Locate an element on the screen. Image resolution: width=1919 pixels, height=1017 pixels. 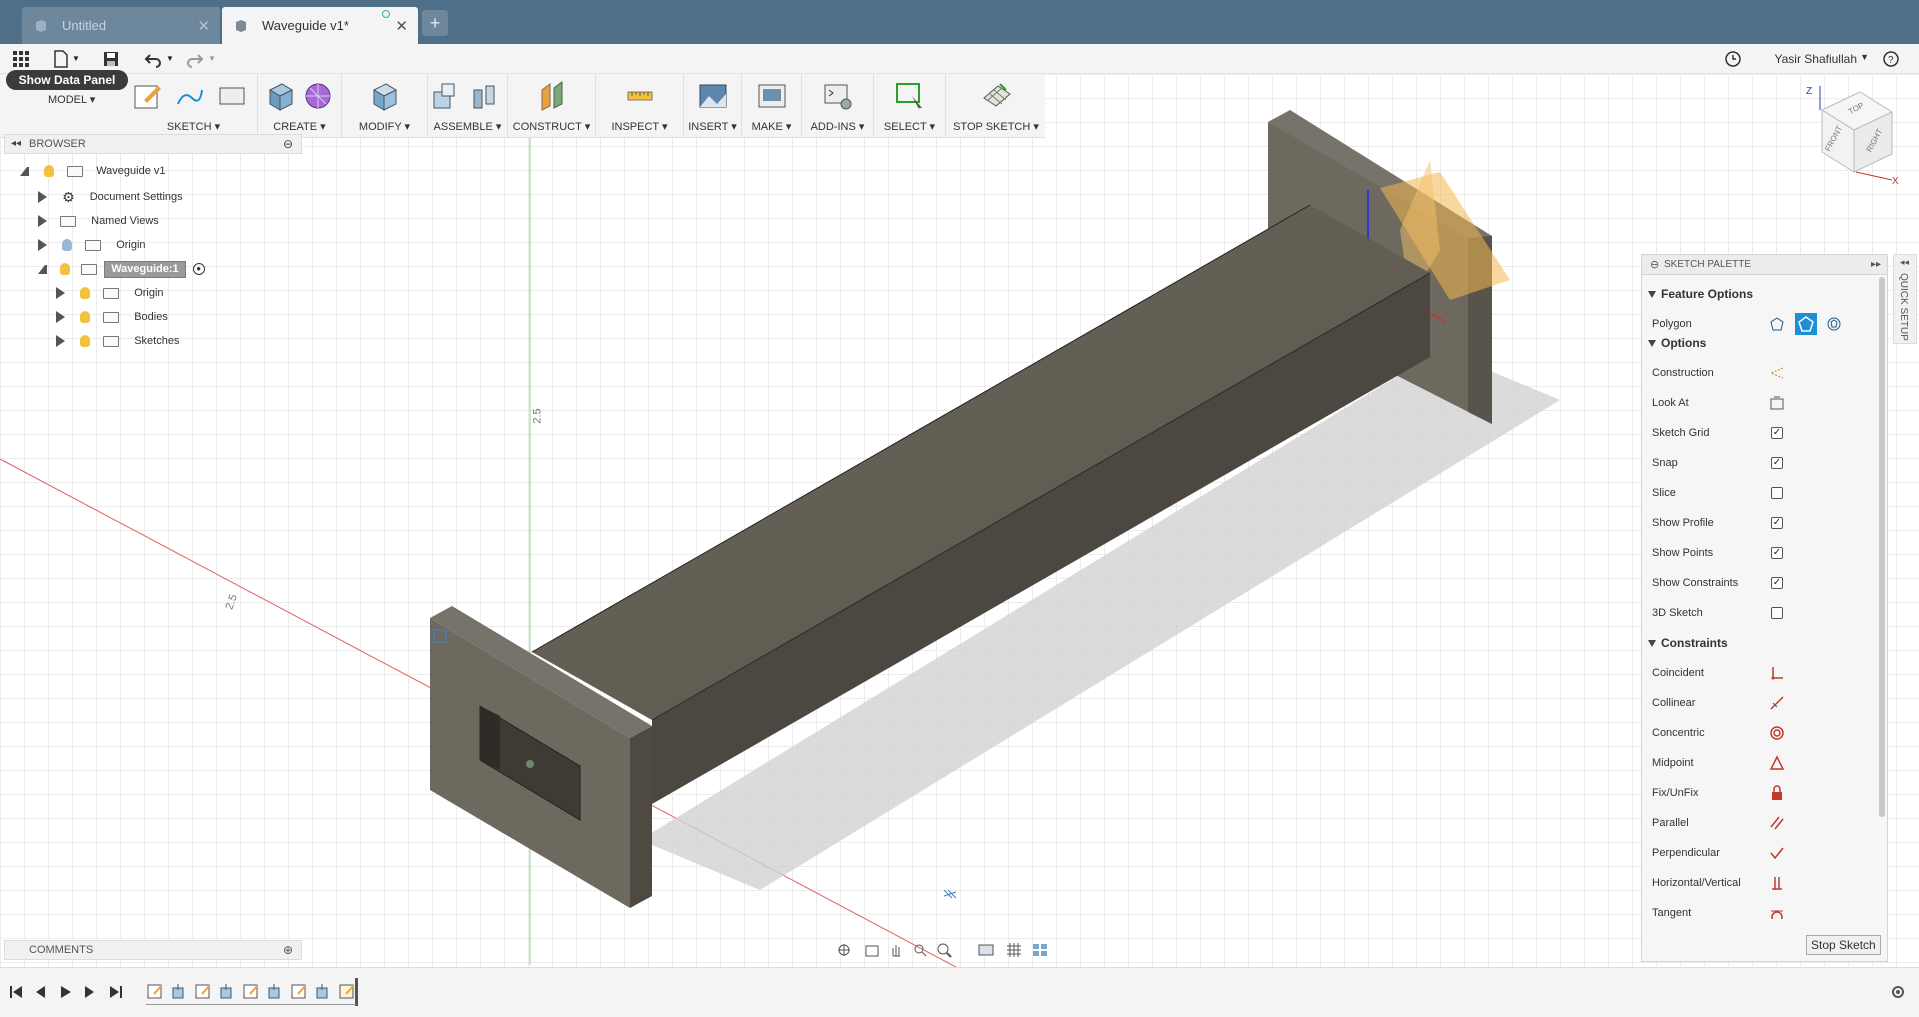
pan-icon is located at coordinates (896, 950).